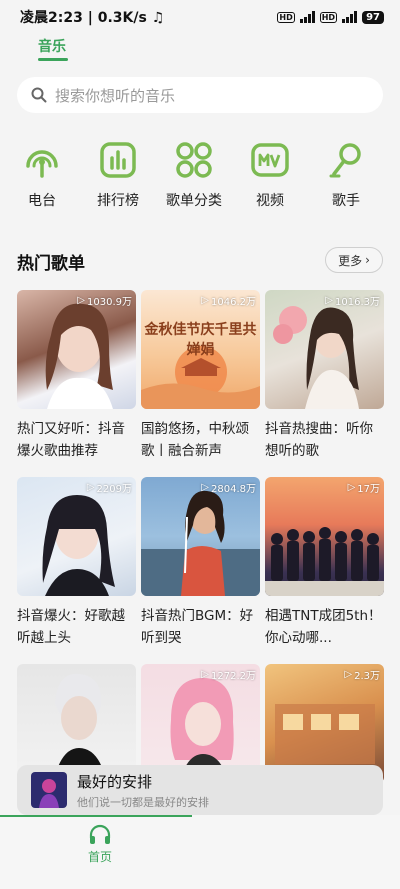  Describe the element at coordinates (100, 834) in the screenshot. I see `headphones-icon` at that location.